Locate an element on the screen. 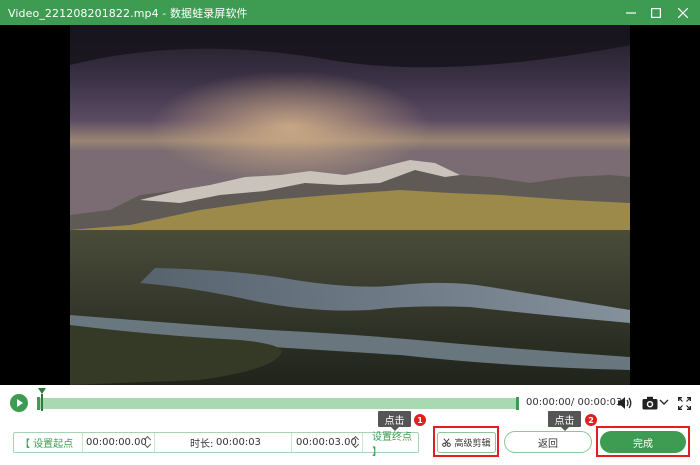  click-tooltip-2: 点击 is located at coordinates (564, 421).